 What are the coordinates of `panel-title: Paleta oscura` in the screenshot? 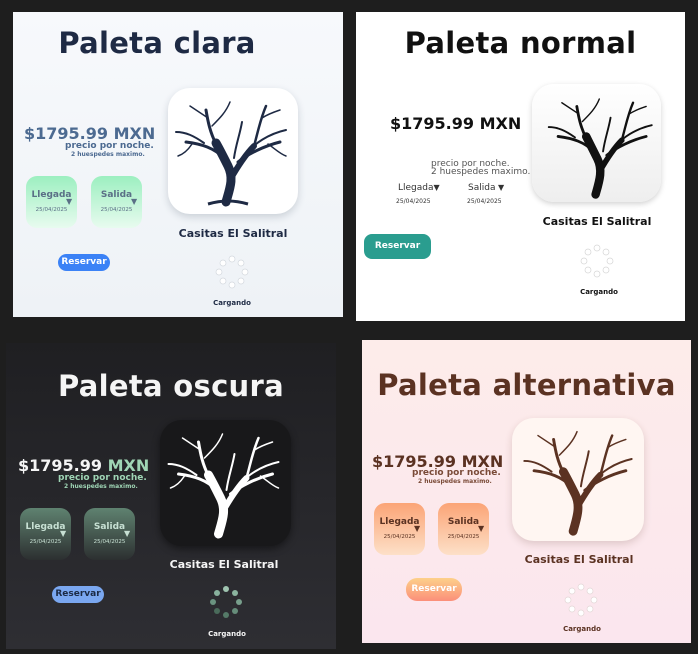 It's located at (171, 386).